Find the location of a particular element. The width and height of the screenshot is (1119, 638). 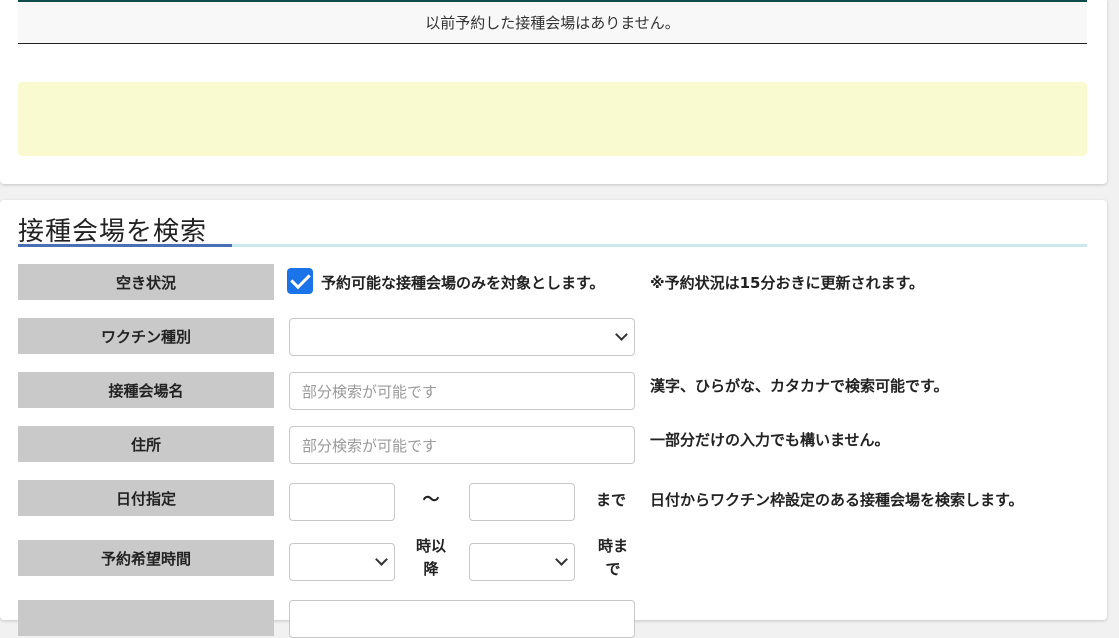

venue-name-note: 漢字、ひらがな、カタカナで検索可能です。 is located at coordinates (799, 386).